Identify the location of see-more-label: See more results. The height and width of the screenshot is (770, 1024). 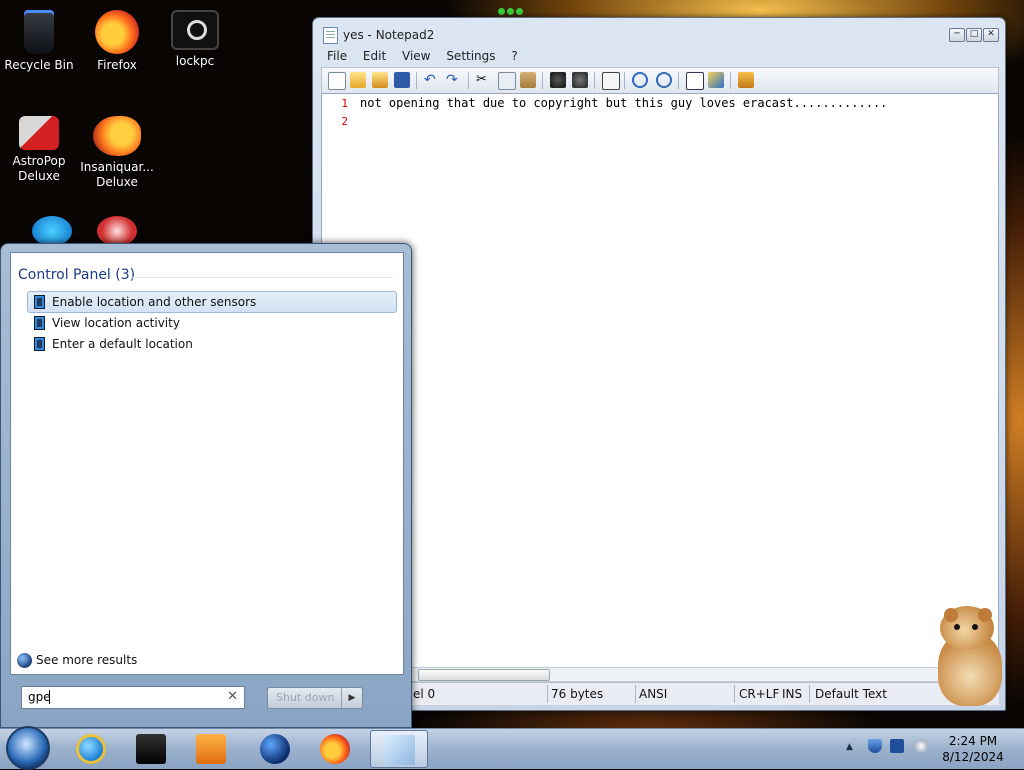
(87, 660).